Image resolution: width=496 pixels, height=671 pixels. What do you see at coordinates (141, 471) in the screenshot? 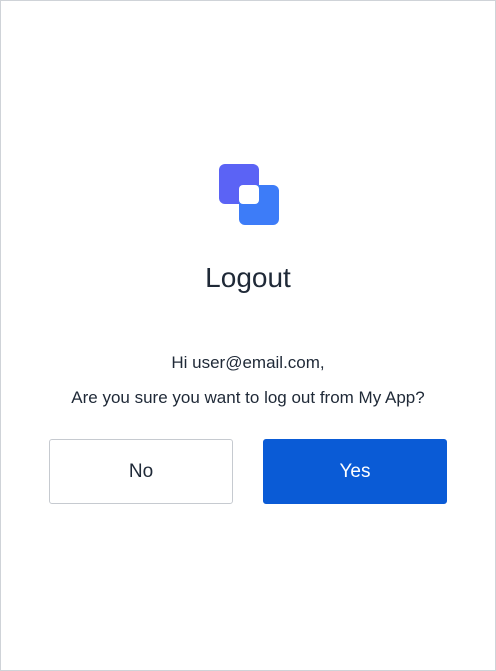
I see `no-button: No` at bounding box center [141, 471].